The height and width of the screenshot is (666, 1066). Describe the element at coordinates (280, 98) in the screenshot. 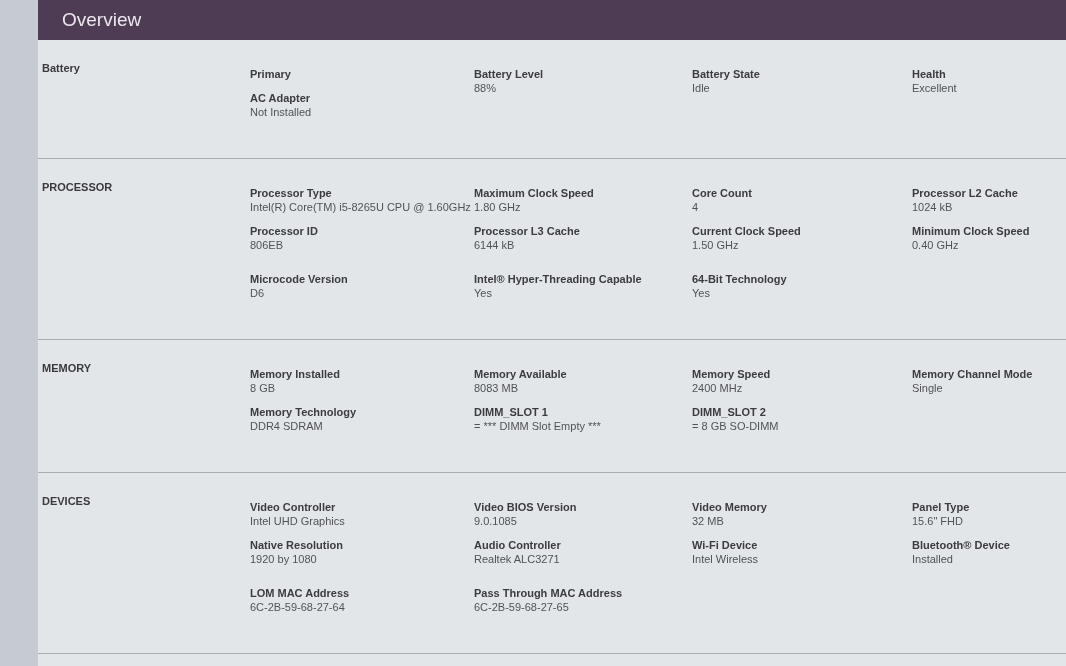

I see `field-label: AC Adapter` at that location.